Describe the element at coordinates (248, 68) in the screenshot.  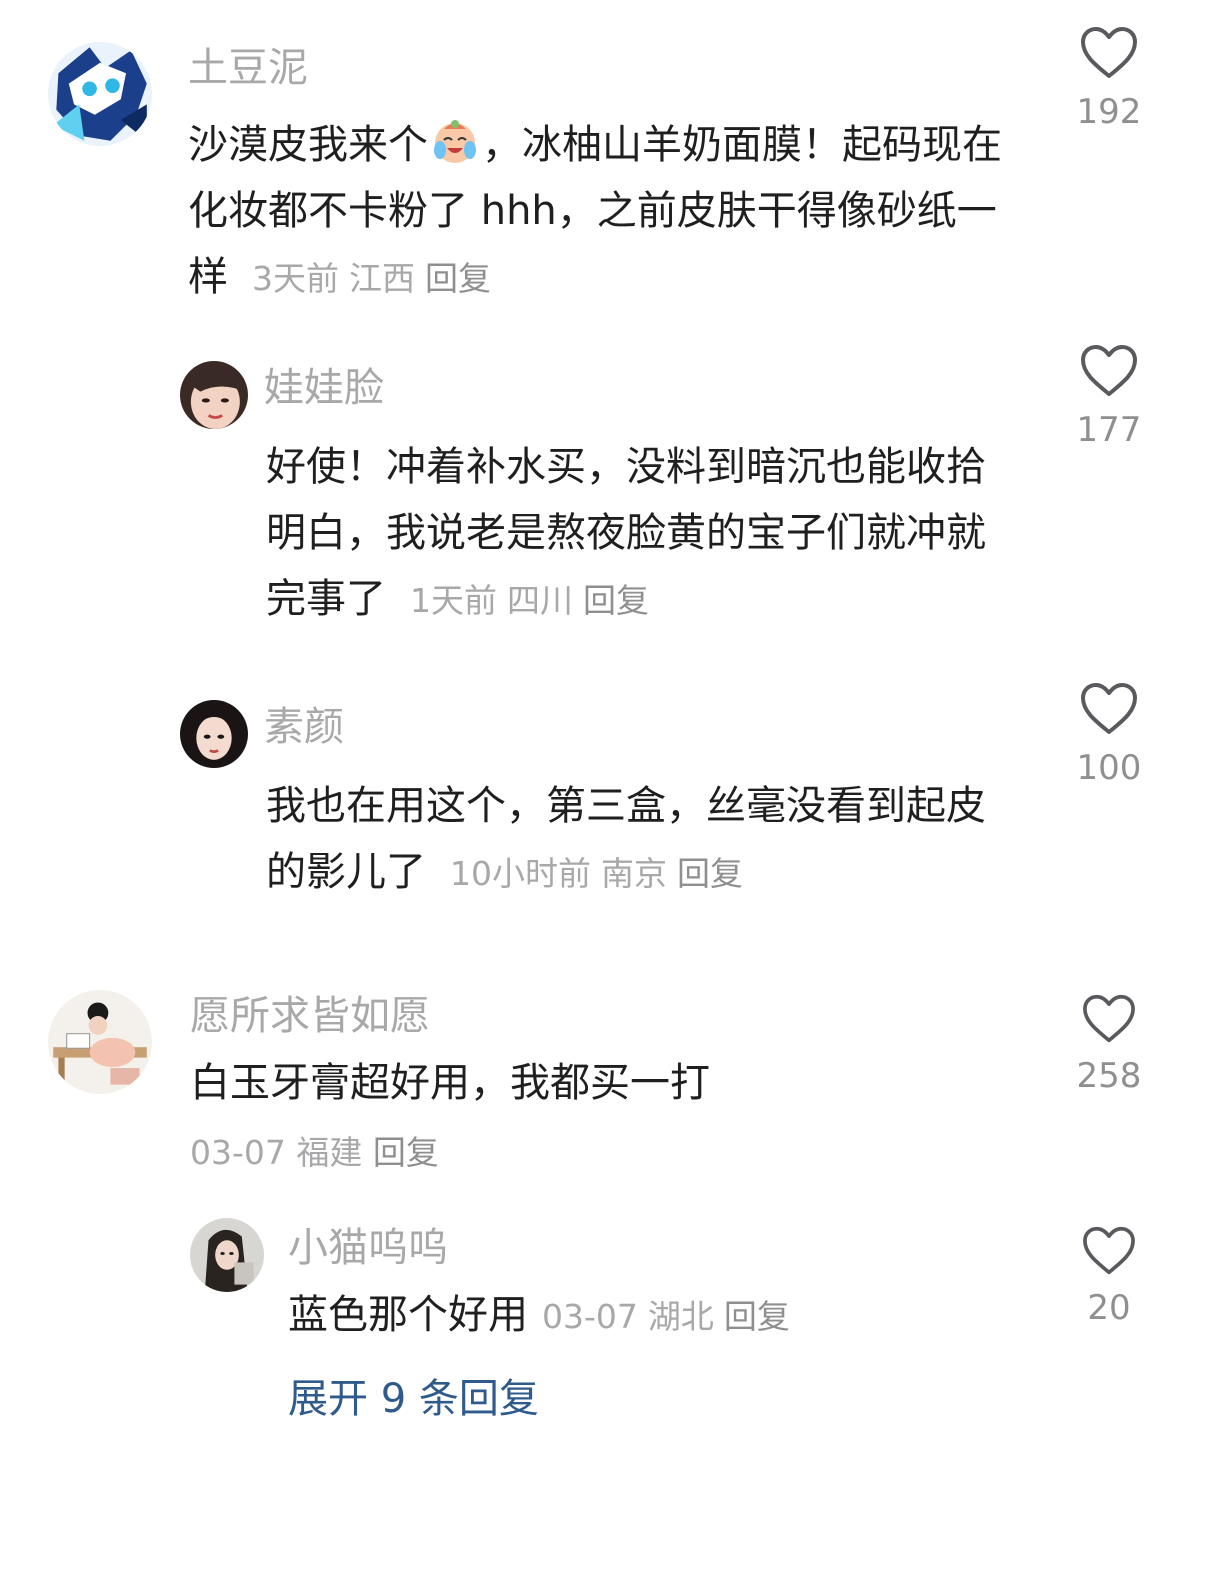
I see `username: 土豆泥` at that location.